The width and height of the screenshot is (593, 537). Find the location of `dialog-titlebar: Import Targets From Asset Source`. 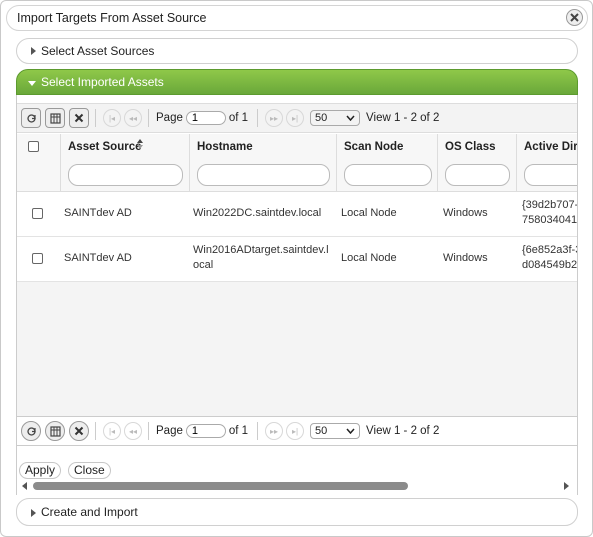

dialog-titlebar: Import Targets From Asset Source is located at coordinates (297, 18).